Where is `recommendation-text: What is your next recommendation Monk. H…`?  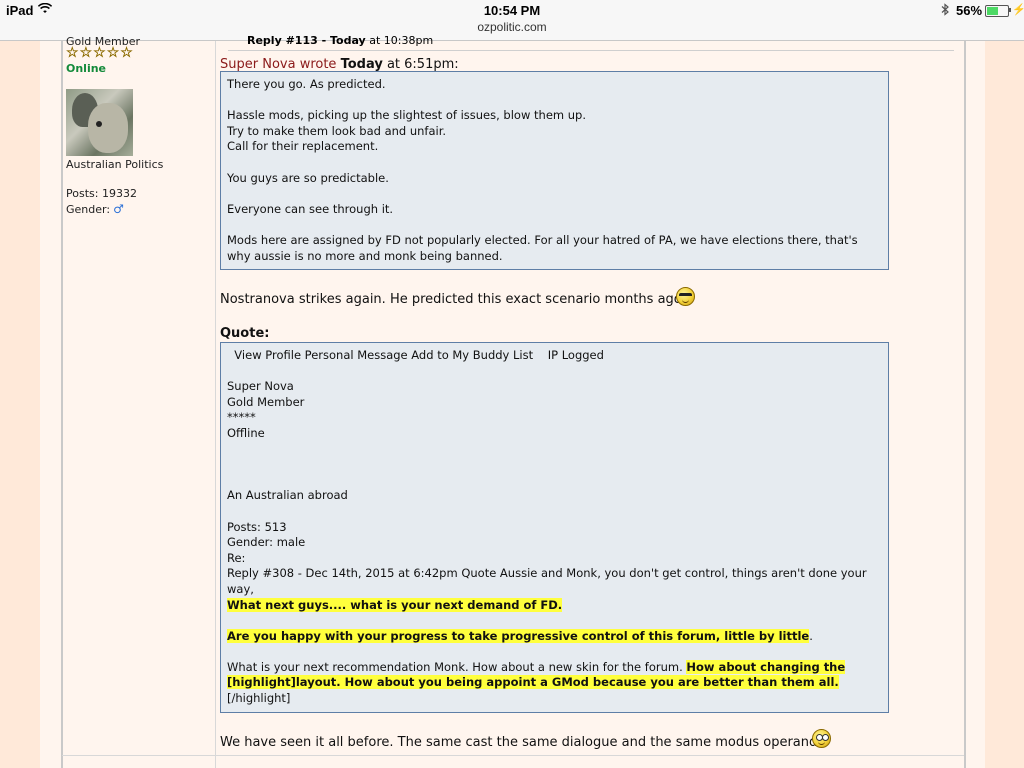 recommendation-text: What is your next recommendation Monk. H… is located at coordinates (457, 666).